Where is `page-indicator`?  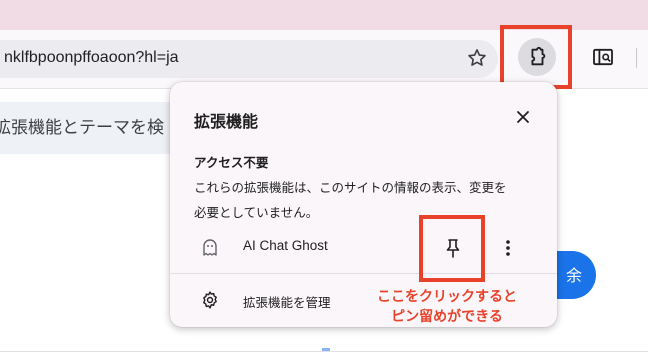
page-indicator is located at coordinates (326, 349).